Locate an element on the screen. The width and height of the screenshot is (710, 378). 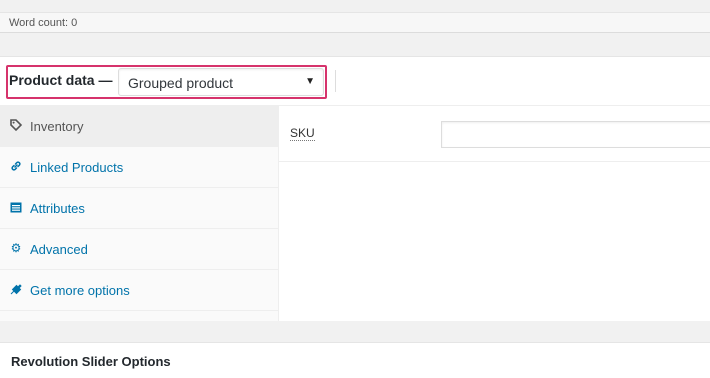
tab-label: Get more options is located at coordinates (80, 290).